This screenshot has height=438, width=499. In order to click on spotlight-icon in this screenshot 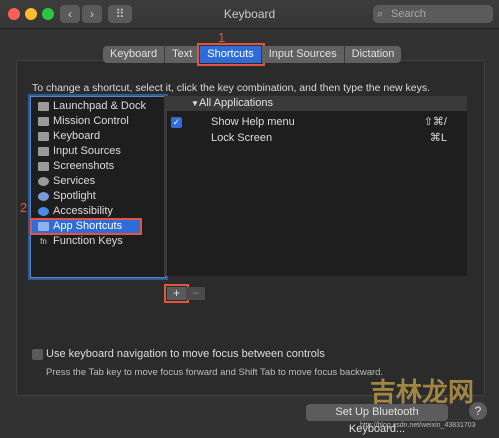, I will do `click(43, 196)`.